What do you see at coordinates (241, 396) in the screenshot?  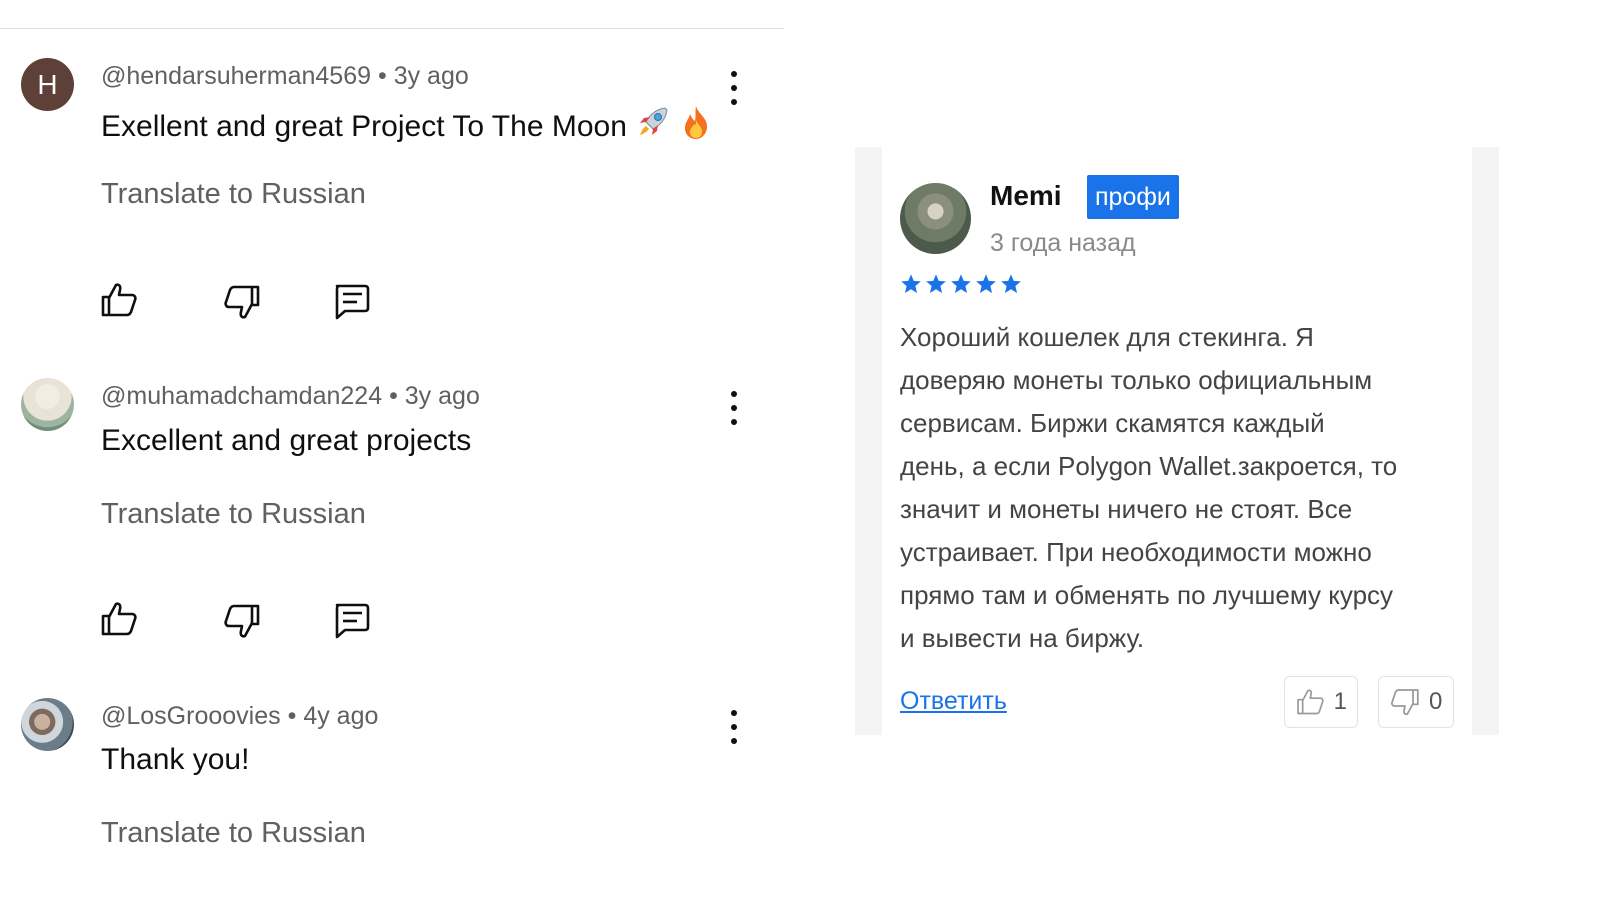 I see `comment-author: @muhamadchamdan224` at bounding box center [241, 396].